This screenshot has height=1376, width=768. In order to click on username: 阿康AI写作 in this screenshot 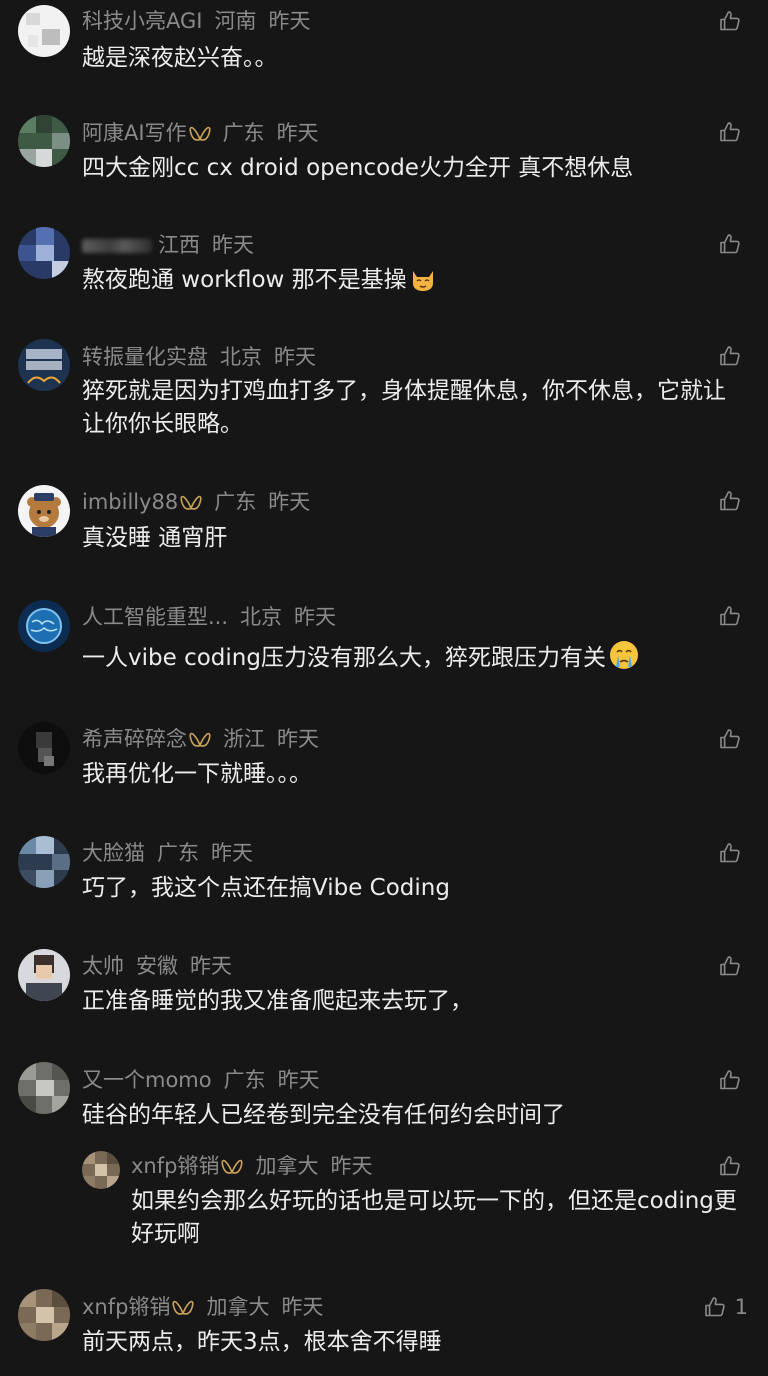, I will do `click(134, 133)`.